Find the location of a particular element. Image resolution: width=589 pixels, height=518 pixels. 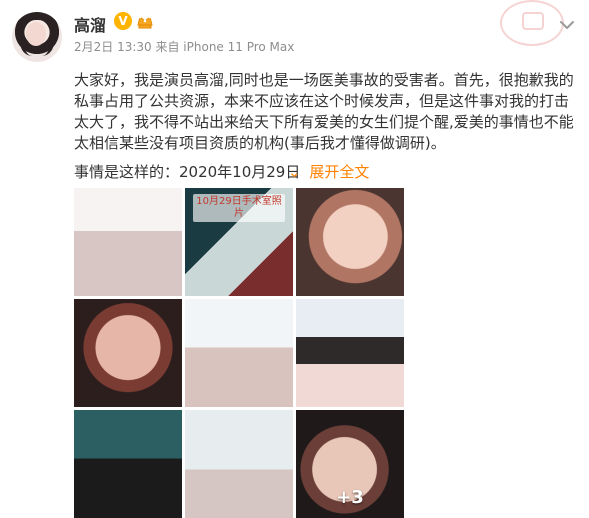

image-thumb-9: +3 is located at coordinates (350, 464).